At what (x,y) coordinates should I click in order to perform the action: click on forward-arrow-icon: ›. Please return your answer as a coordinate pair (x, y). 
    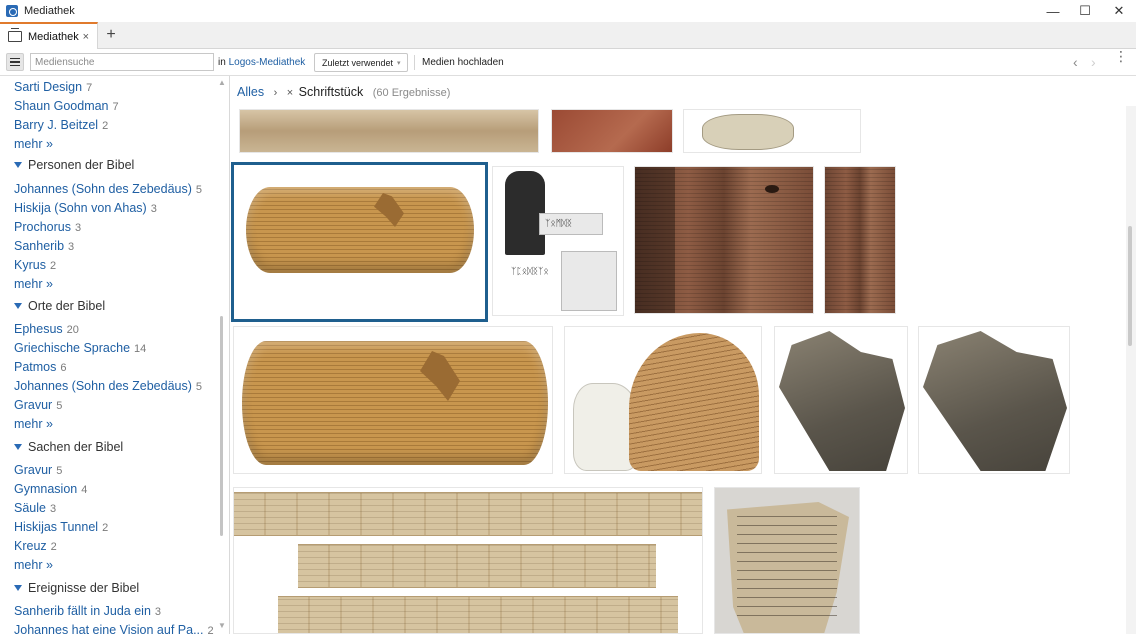
    Looking at the image, I should click on (1093, 62).